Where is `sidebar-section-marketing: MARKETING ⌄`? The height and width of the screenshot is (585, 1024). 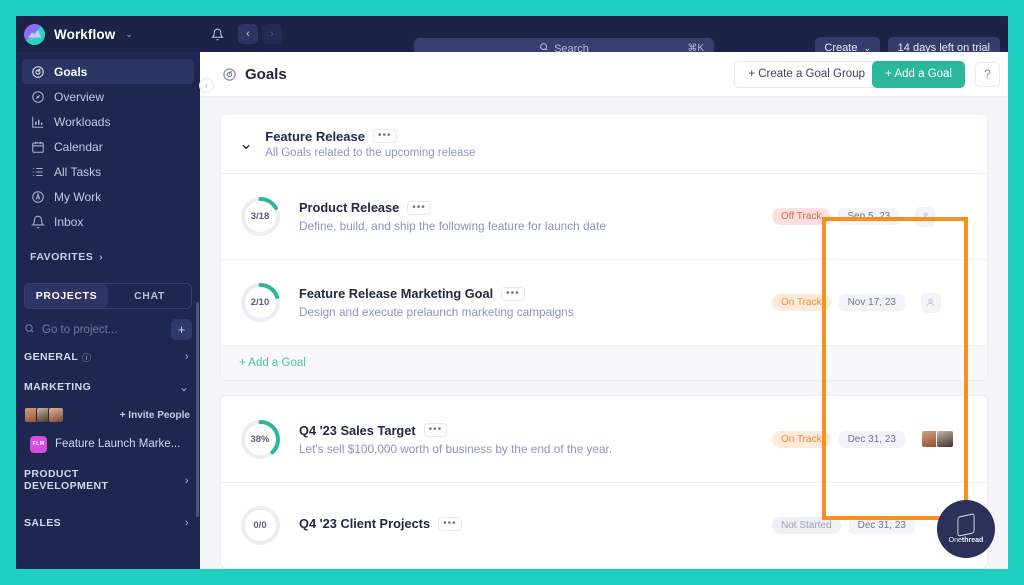
sidebar-section-marketing: MARKETING ⌄ is located at coordinates (108, 387).